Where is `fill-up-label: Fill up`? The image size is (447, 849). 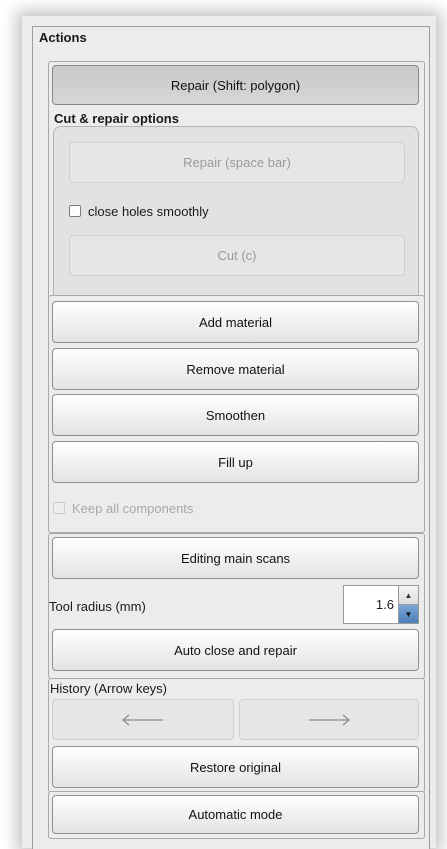 fill-up-label: Fill up is located at coordinates (235, 462).